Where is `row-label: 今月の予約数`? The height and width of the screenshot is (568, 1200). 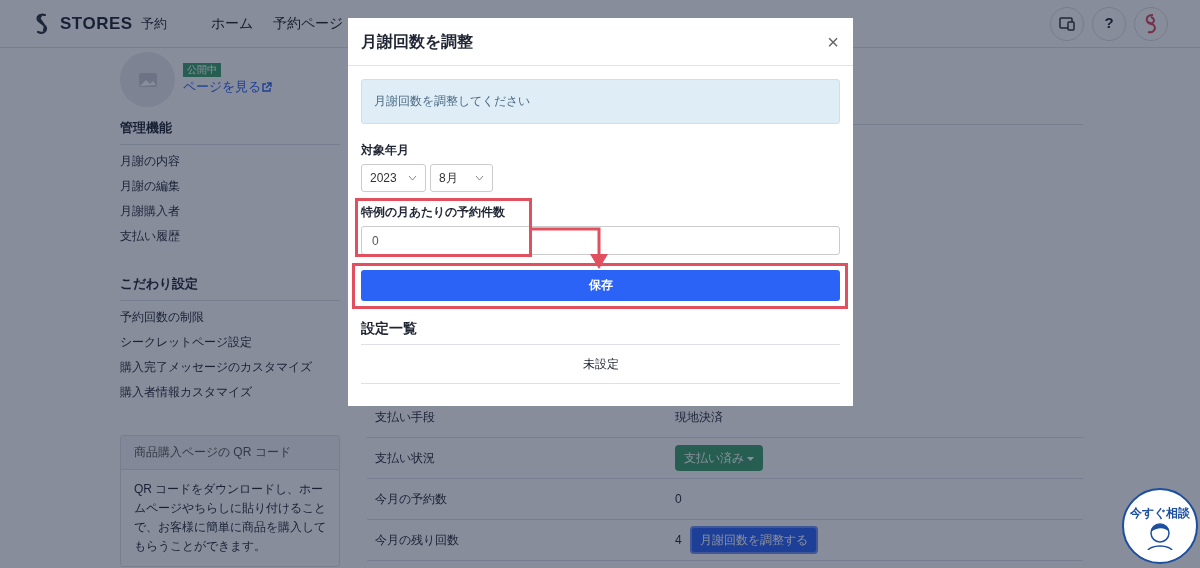 row-label: 今月の予約数 is located at coordinates (411, 499).